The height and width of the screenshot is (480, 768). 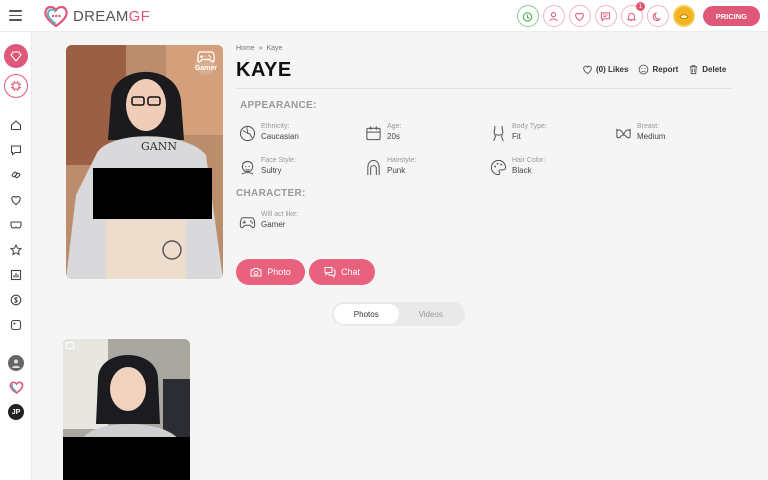 What do you see at coordinates (640, 6) in the screenshot?
I see `notification-badge: 1` at bounding box center [640, 6].